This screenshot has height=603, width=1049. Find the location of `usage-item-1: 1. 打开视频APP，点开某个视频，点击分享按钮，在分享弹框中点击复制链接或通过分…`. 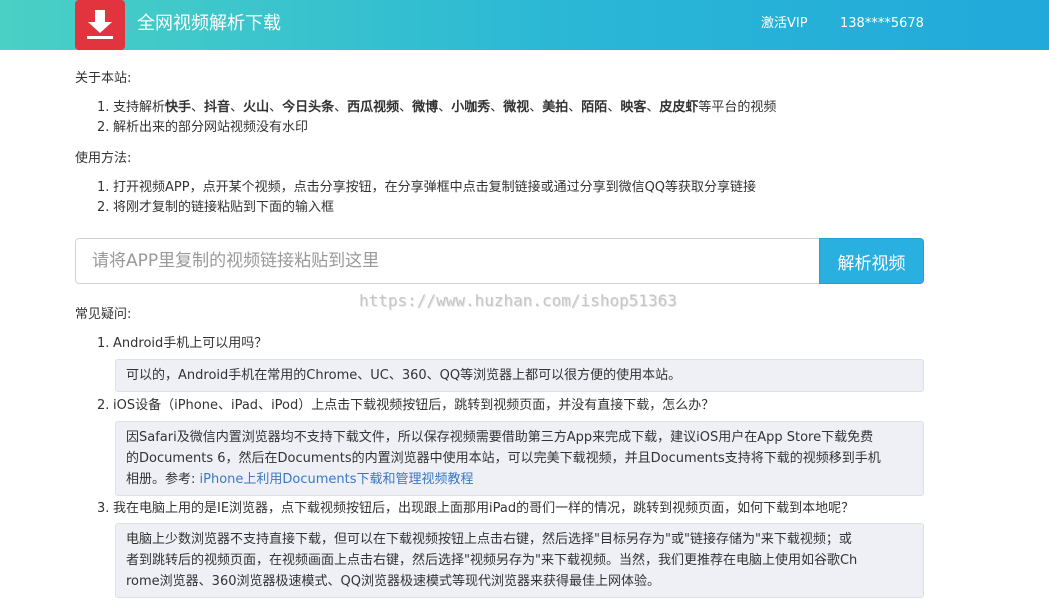

usage-item-1: 1. 打开视频APP，点开某个视频，点击分享按钮，在分享弹框中点击复制链接或通过分… is located at coordinates (427, 187).